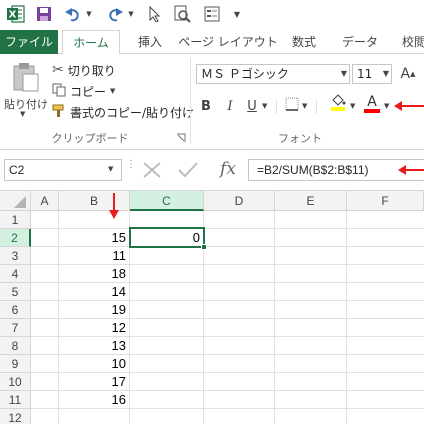 This screenshot has width=424, height=424. What do you see at coordinates (91, 70) in the screenshot?
I see `cut-label: 切り取り` at bounding box center [91, 70].